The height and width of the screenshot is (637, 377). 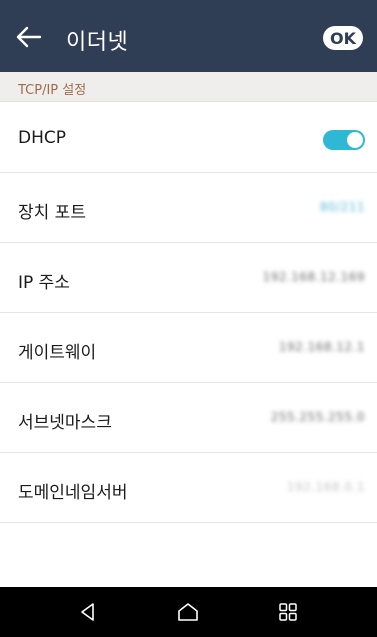 What do you see at coordinates (188, 348) in the screenshot?
I see `row-gateway: 게이트웨이 192.168.12.1` at bounding box center [188, 348].